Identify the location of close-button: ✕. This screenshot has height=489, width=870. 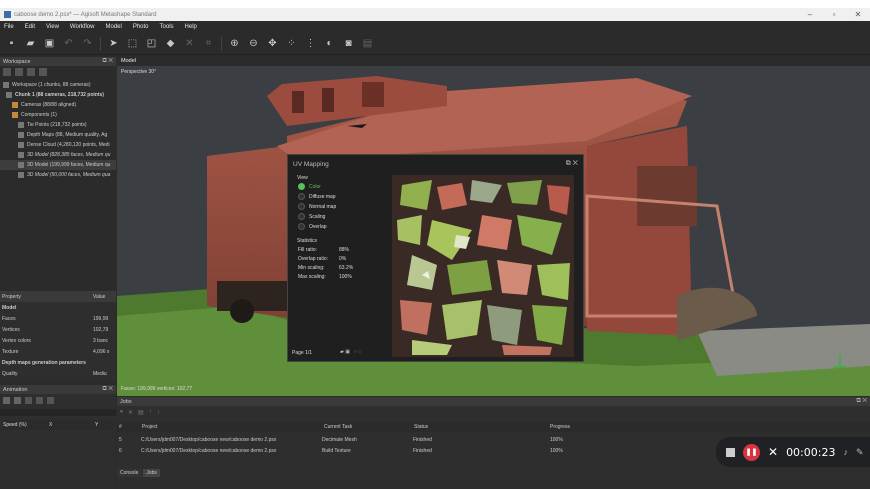
(858, 14).